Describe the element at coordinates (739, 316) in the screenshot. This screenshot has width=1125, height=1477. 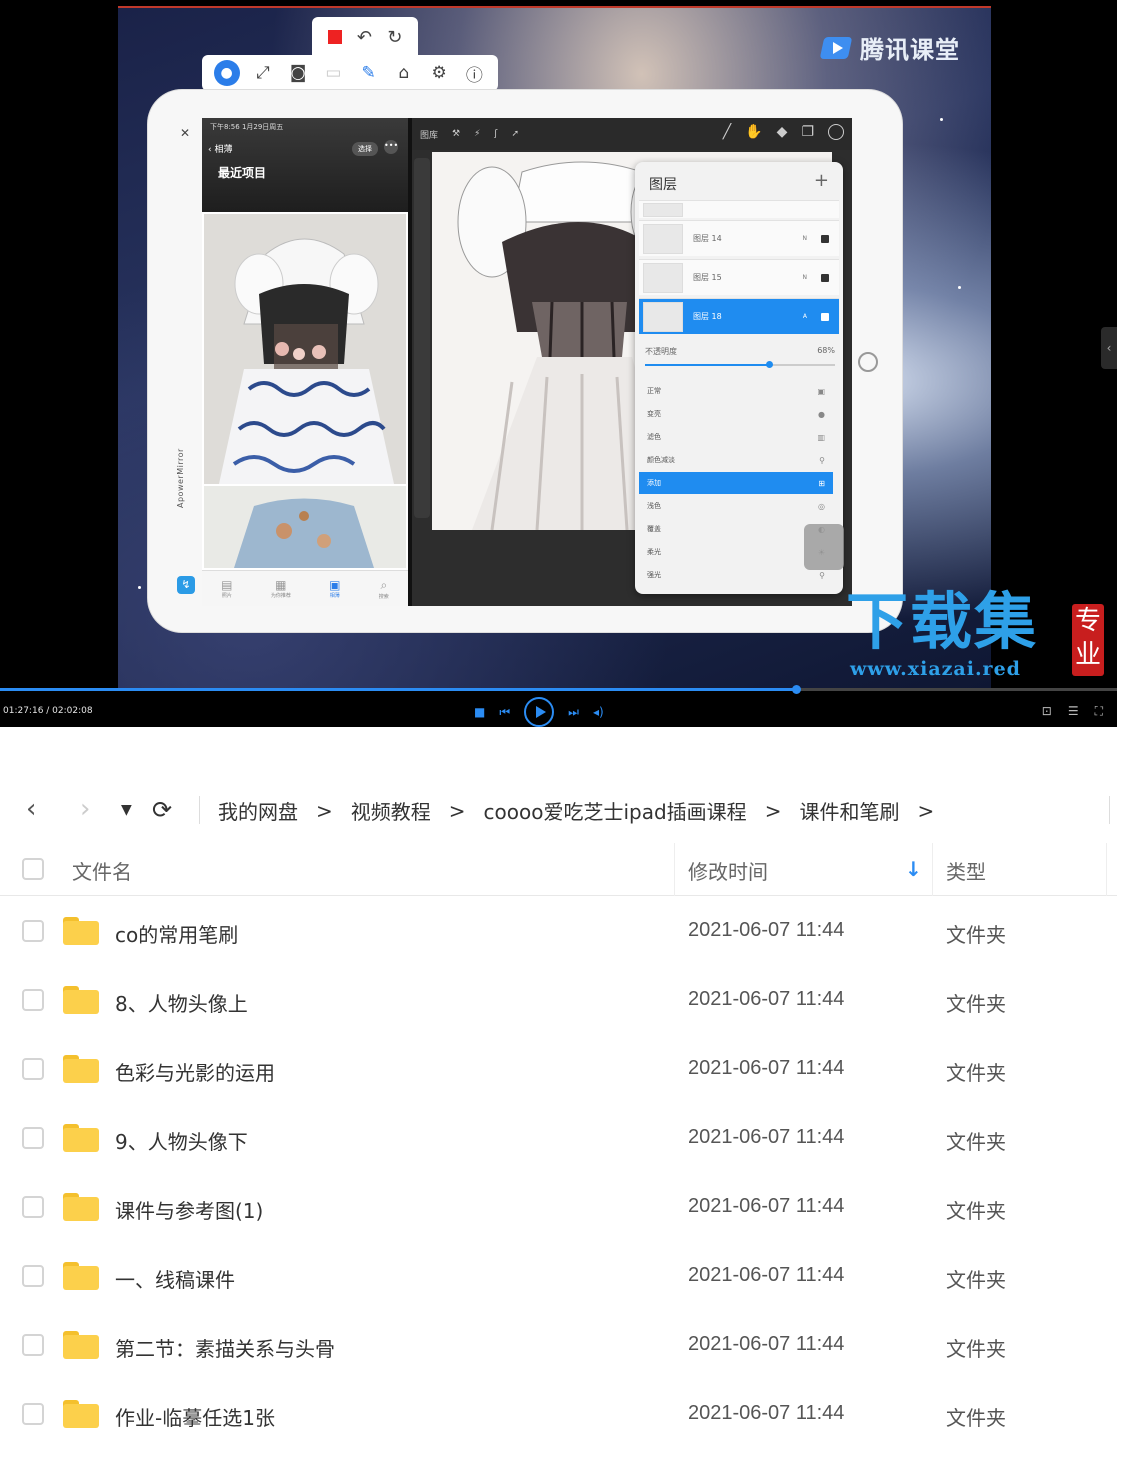
I see `layer-row-selected: 图层 18 A` at that location.